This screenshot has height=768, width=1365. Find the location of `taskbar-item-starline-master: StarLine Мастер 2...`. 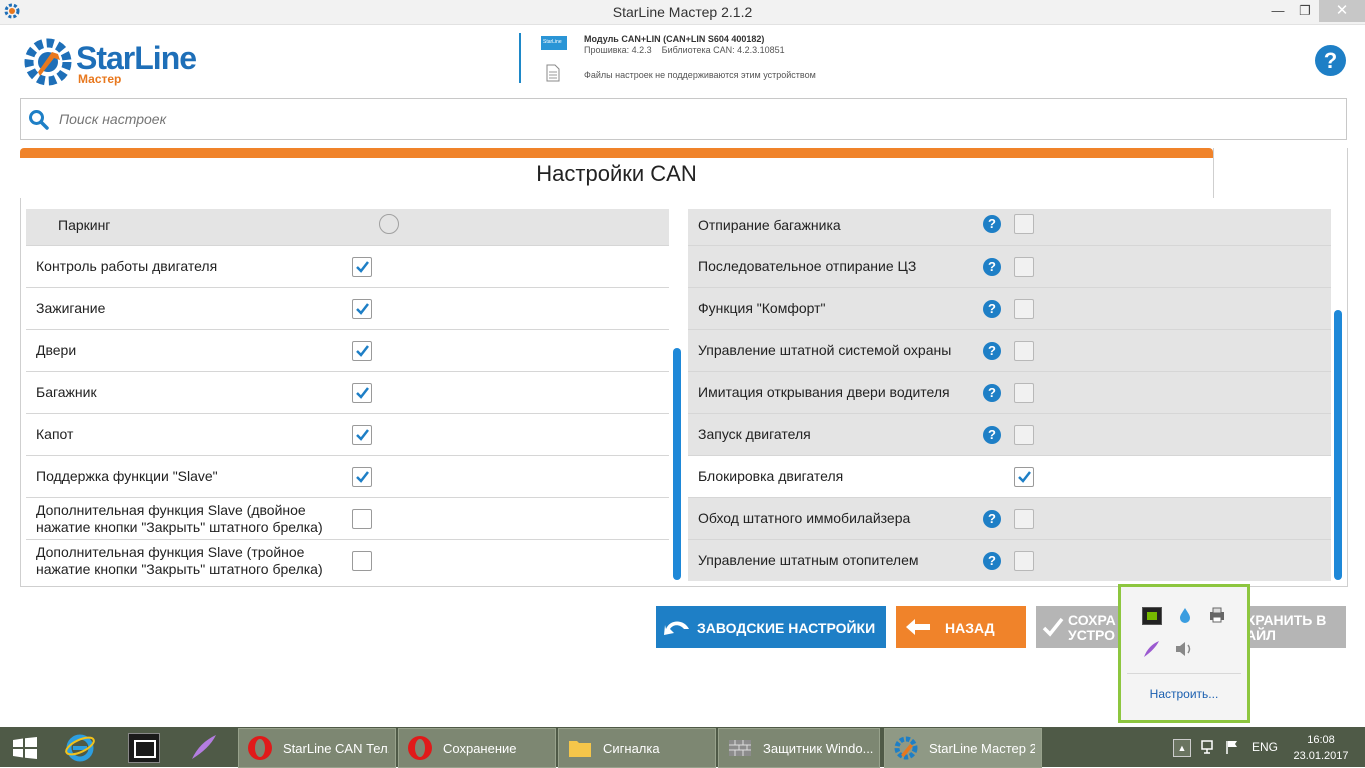

taskbar-item-starline-master: StarLine Мастер 2... is located at coordinates (963, 748).